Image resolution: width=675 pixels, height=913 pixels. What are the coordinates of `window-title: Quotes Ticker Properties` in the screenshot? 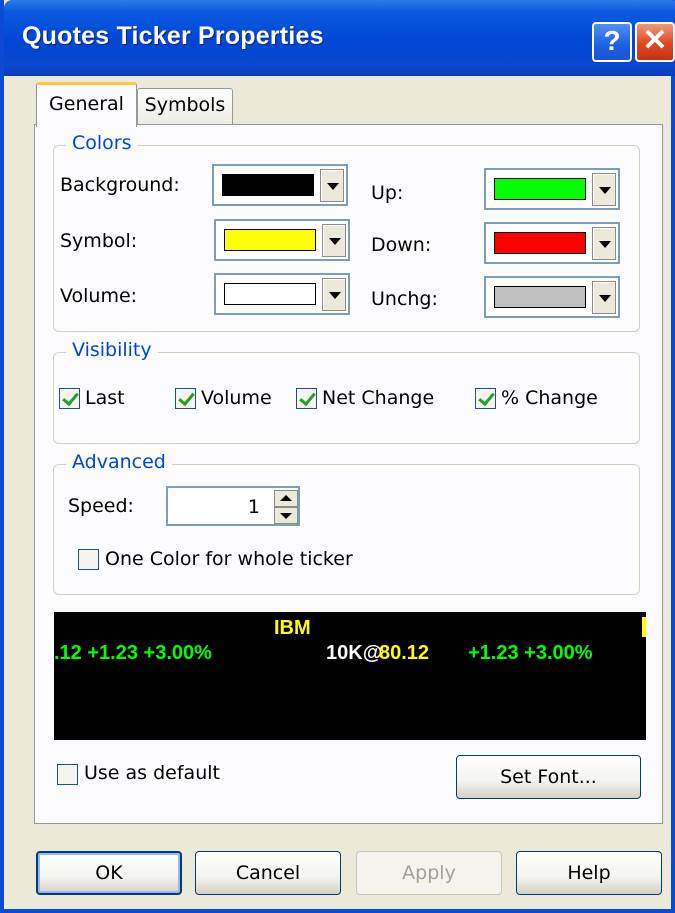 It's located at (173, 36).